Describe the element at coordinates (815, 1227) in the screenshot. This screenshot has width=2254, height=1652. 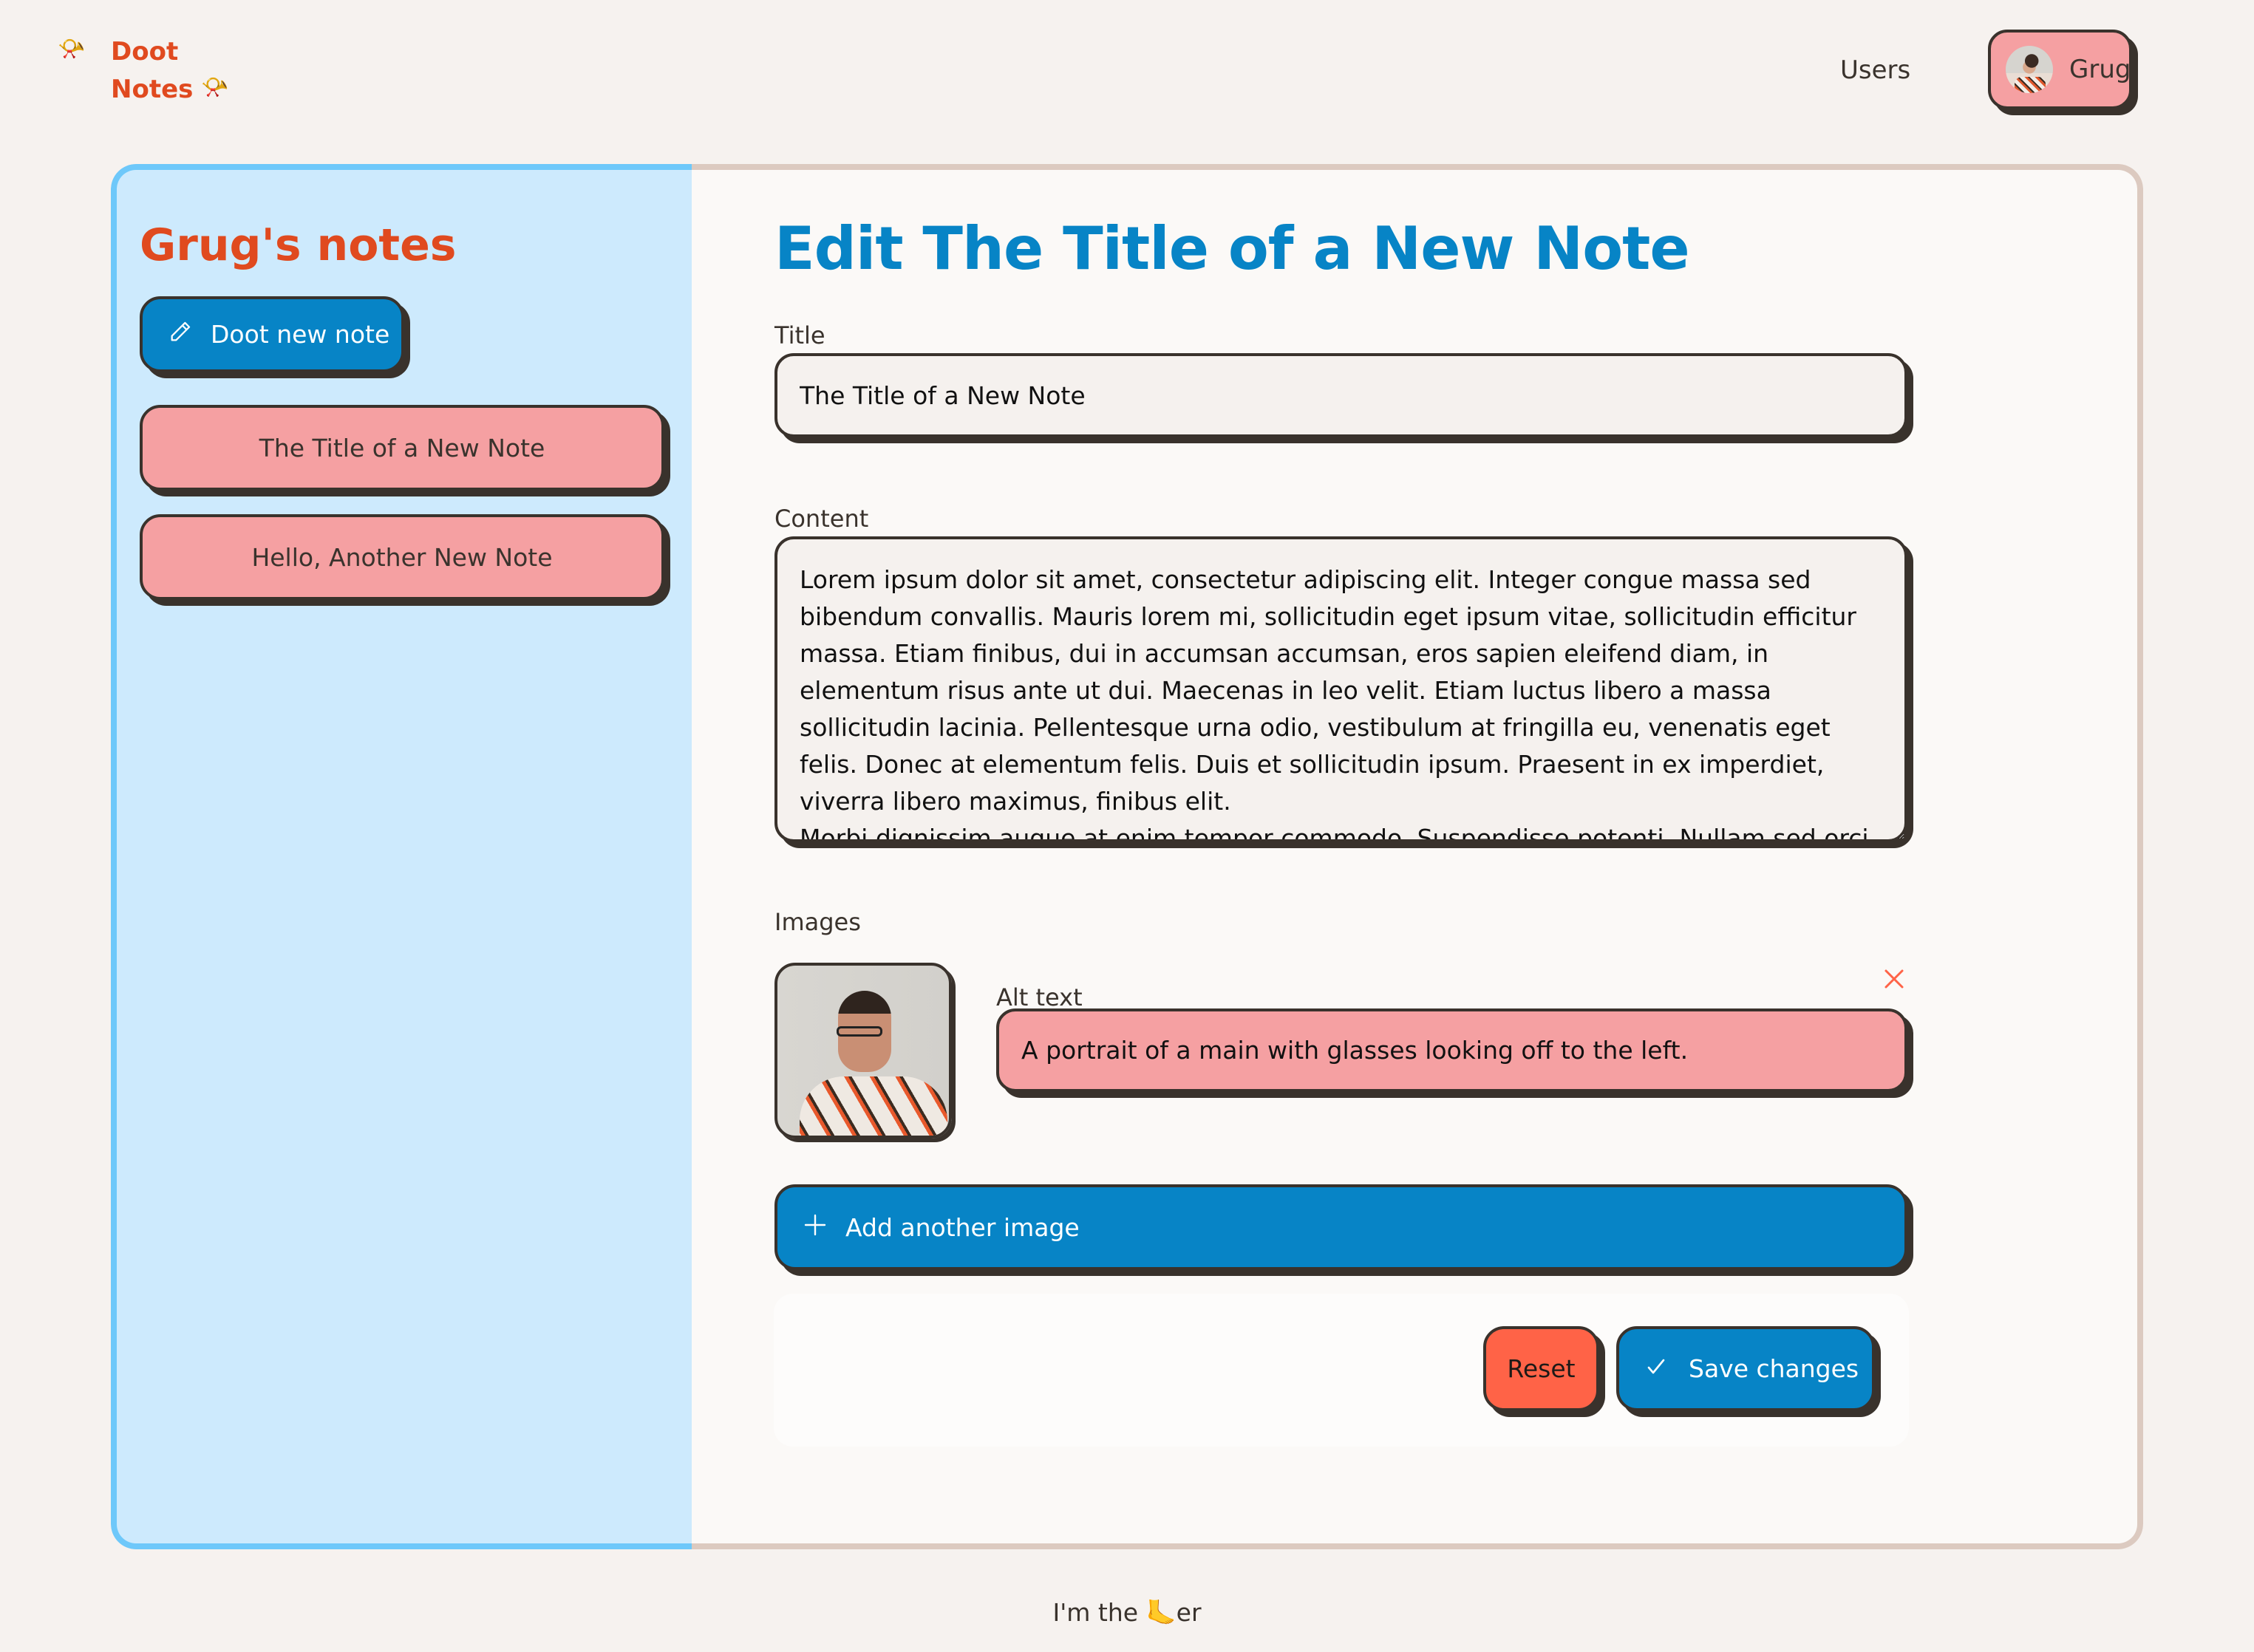
I see `plus-icon` at that location.